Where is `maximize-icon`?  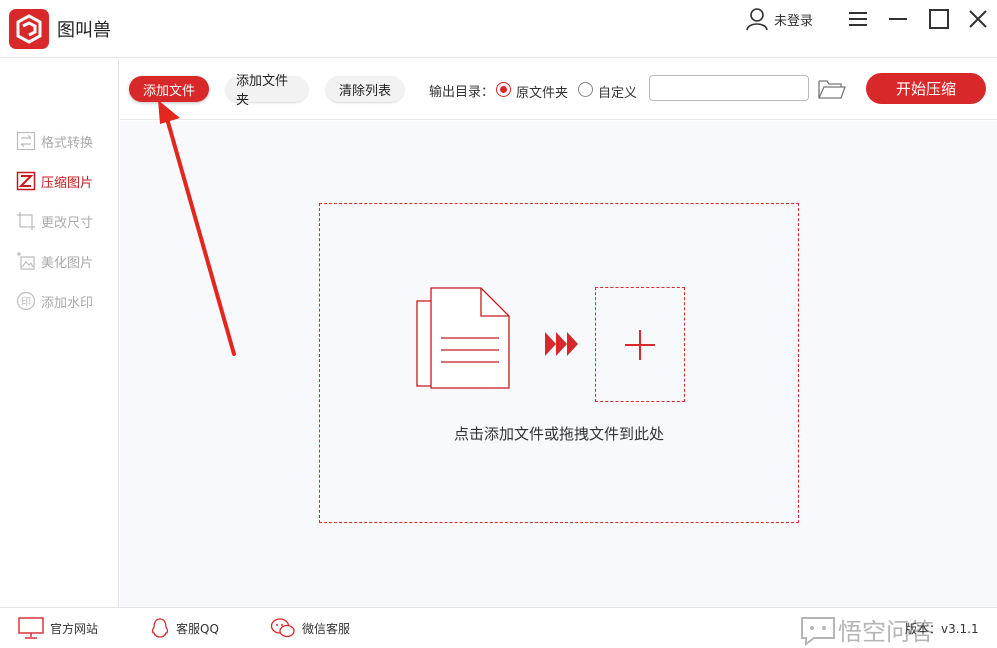 maximize-icon is located at coordinates (939, 19).